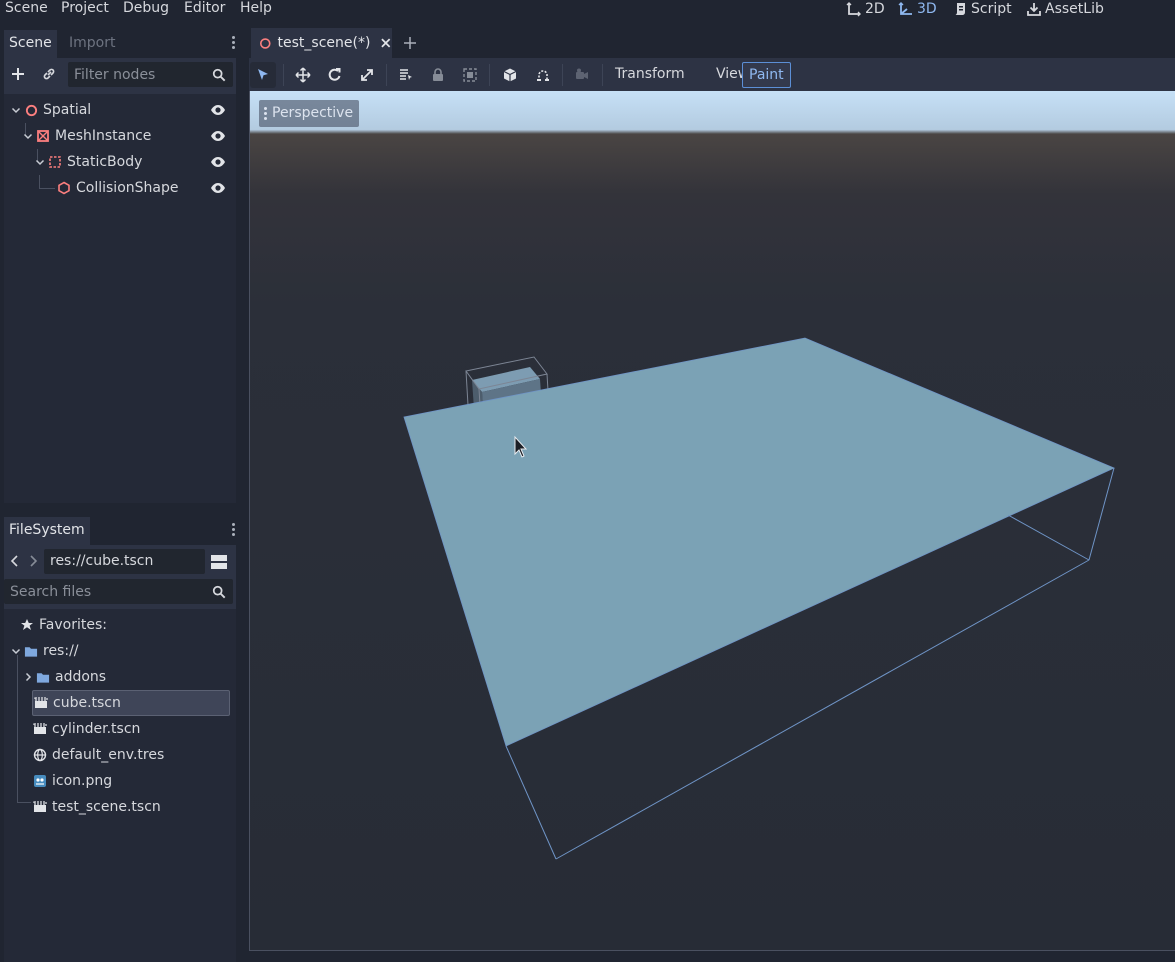 The width and height of the screenshot is (1175, 962). I want to click on instance-scene-button, so click(49, 74).